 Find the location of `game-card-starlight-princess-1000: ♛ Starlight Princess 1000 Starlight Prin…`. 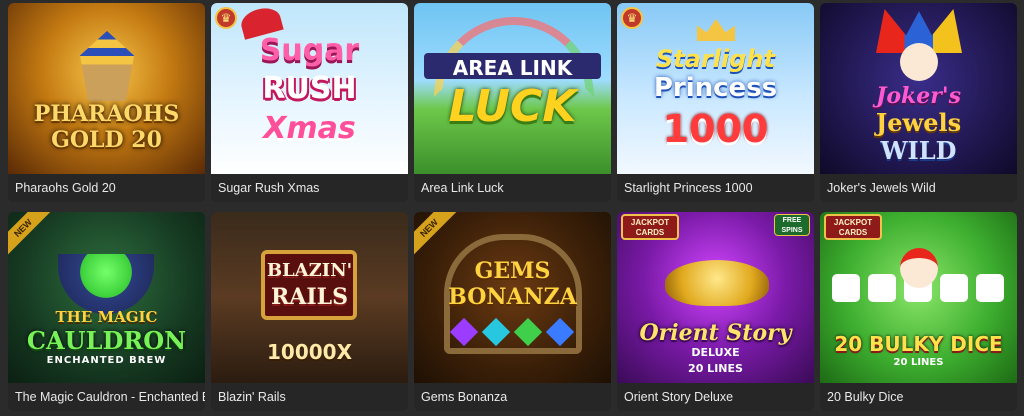

game-card-starlight-princess-1000: ♛ Starlight Princess 1000 Starlight Prin… is located at coordinates (715, 102).